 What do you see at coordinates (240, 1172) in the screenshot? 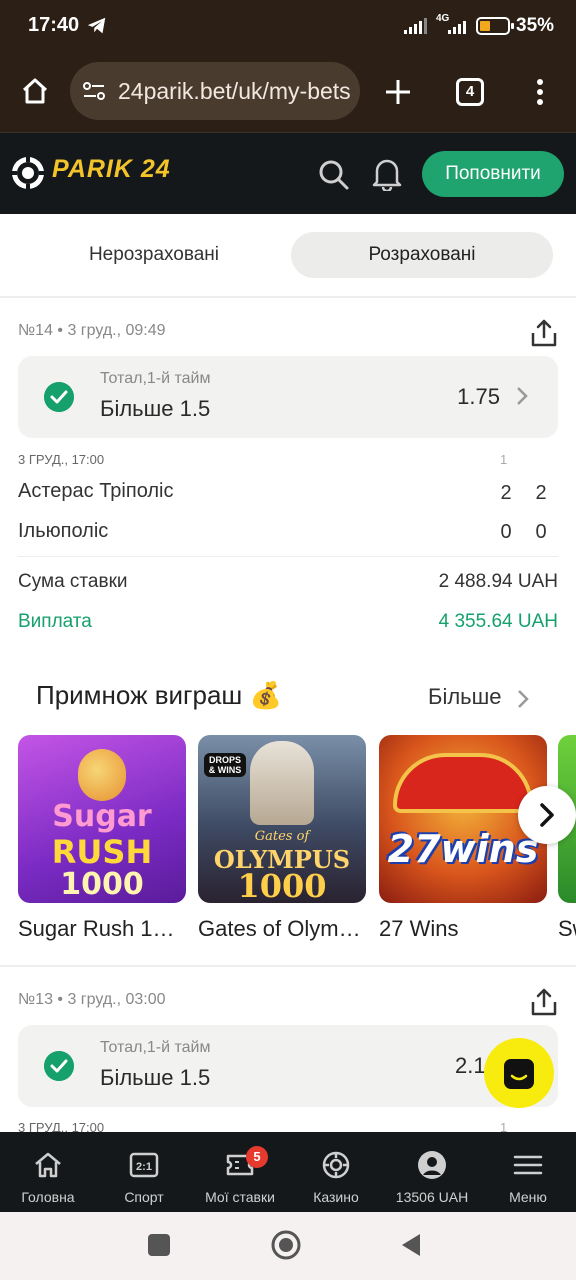
I see `nav-my-bets: 5 Мої ставки` at bounding box center [240, 1172].